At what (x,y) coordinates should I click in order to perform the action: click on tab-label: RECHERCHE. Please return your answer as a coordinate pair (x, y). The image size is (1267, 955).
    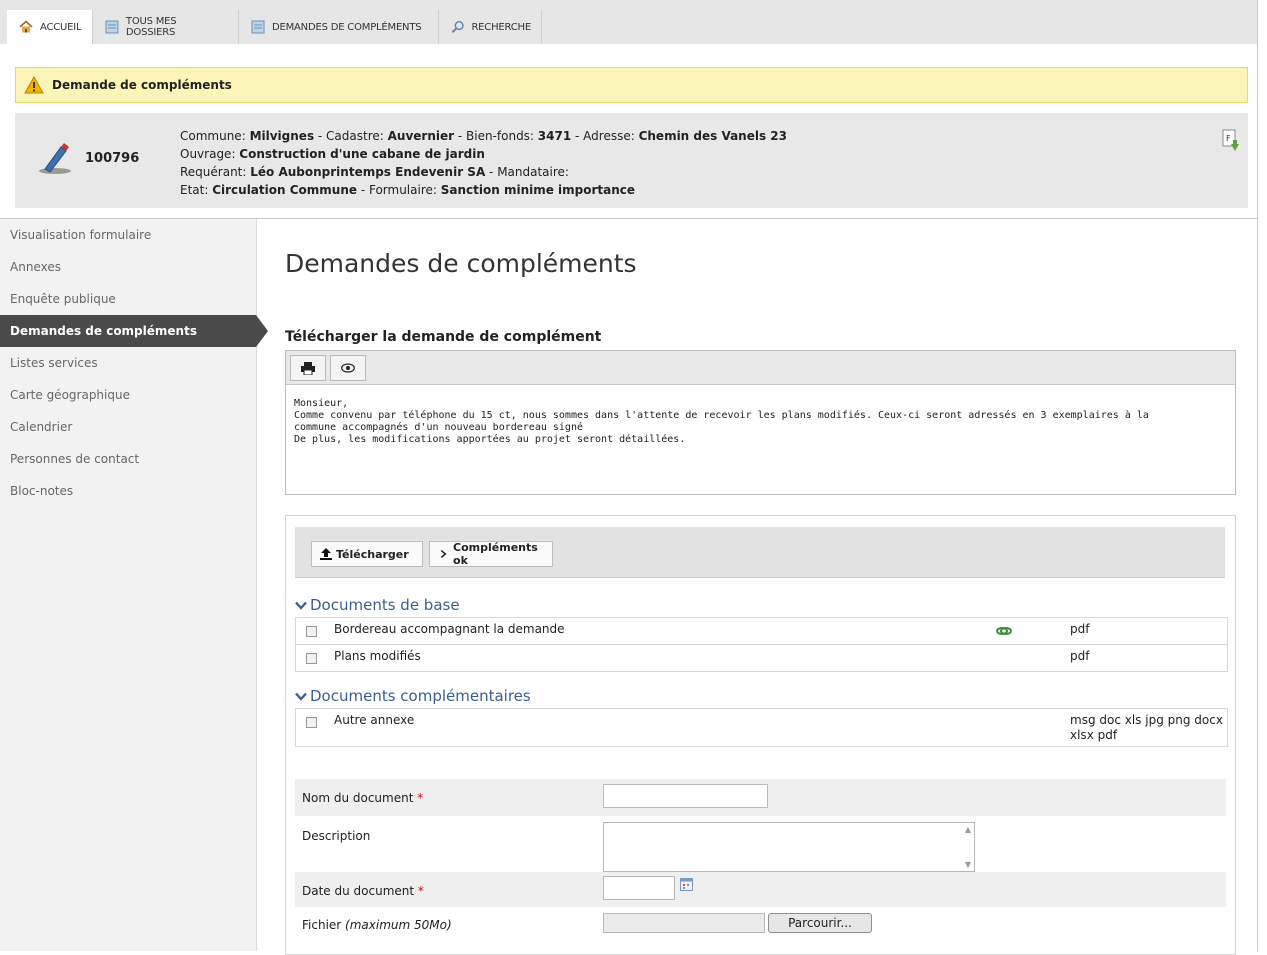
    Looking at the image, I should click on (501, 27).